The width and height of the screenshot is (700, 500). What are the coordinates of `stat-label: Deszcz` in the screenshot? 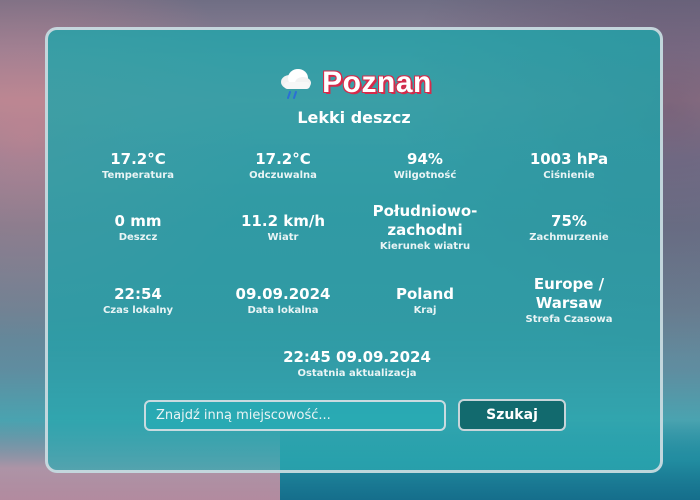 It's located at (138, 237).